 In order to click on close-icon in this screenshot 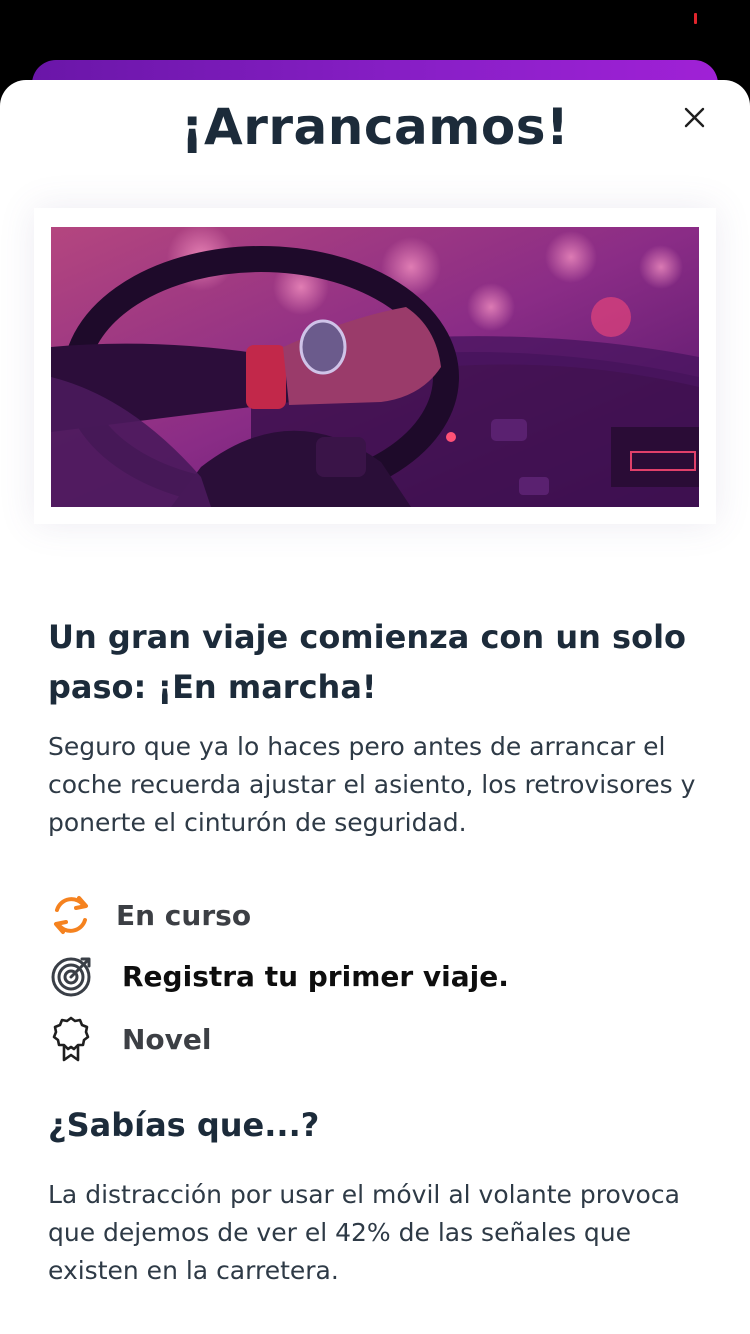, I will do `click(694, 117)`.